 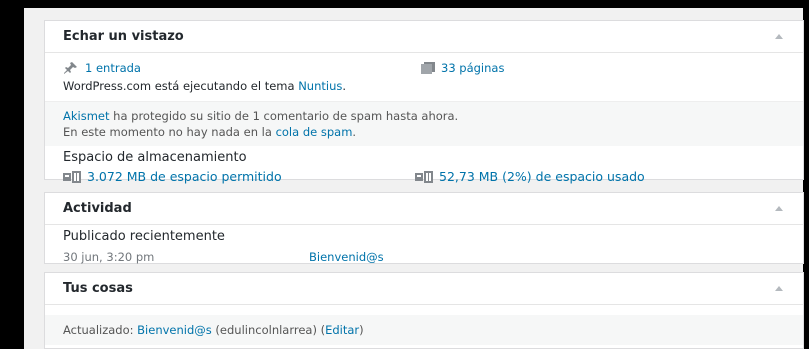 I want to click on updated-middle: (edulincolnlarrea) (, so click(x=268, y=330).